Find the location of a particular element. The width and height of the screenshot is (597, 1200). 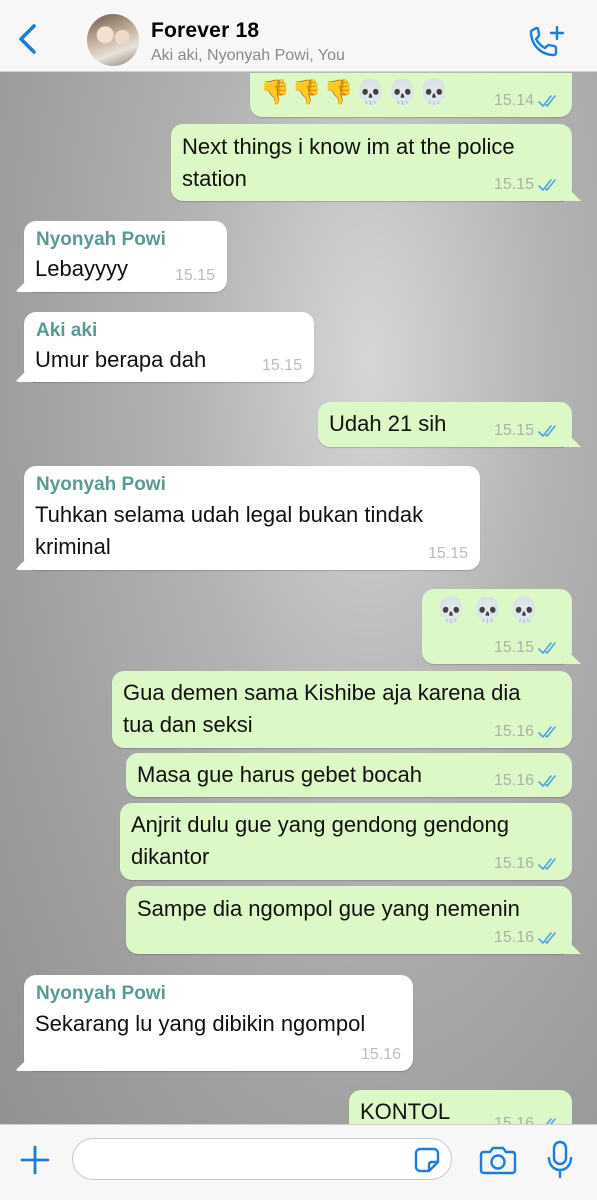

microphone-icon is located at coordinates (560, 1160).